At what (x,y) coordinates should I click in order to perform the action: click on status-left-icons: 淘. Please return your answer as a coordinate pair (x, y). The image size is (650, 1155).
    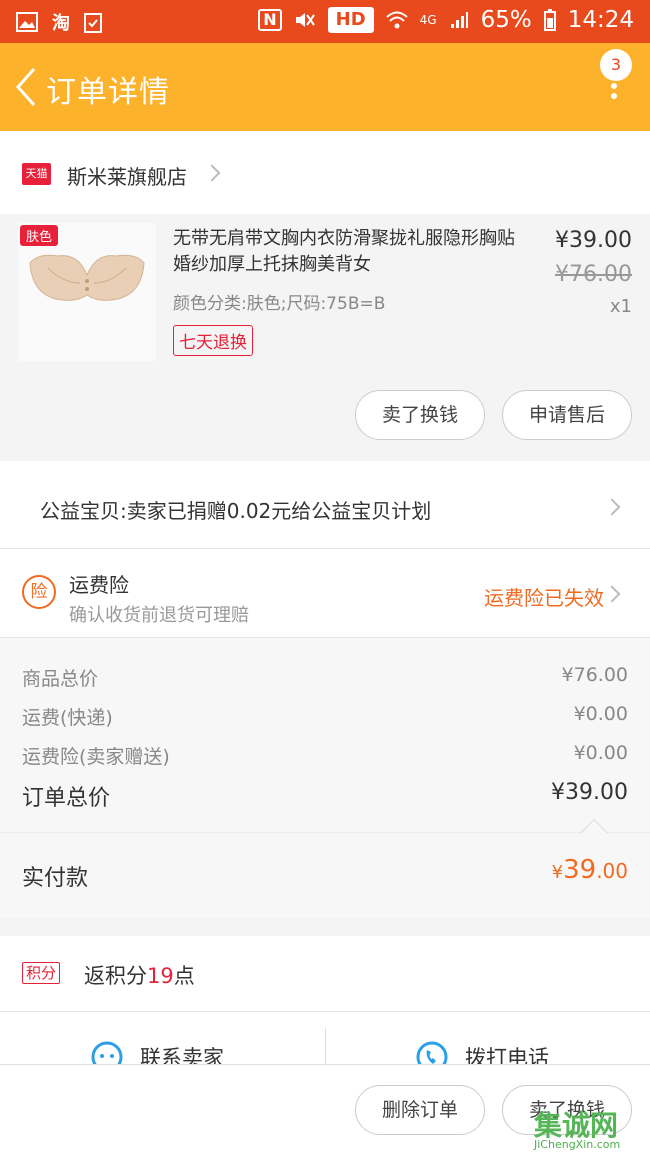
    Looking at the image, I should click on (59, 22).